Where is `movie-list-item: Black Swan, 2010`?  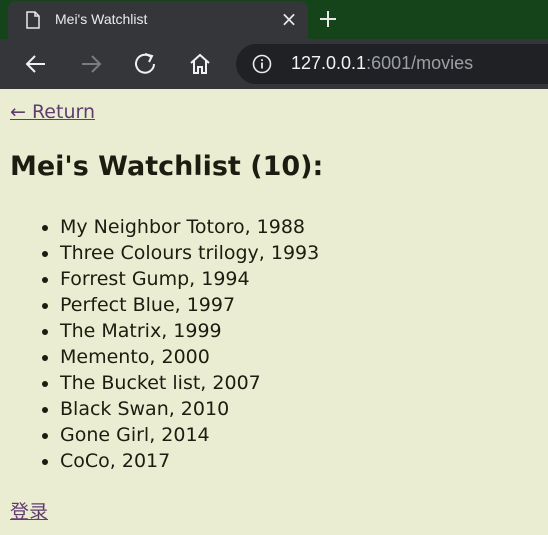 movie-list-item: Black Swan, 2010 is located at coordinates (189, 409).